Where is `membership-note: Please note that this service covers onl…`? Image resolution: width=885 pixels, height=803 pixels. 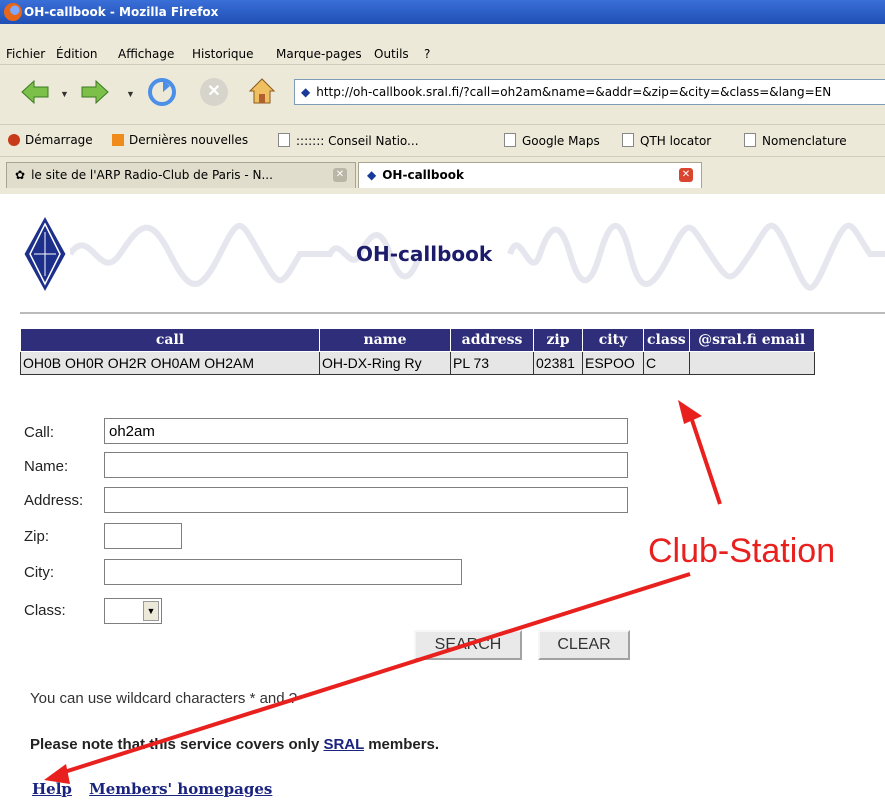
membership-note: Please note that this service covers onl… is located at coordinates (234, 744).